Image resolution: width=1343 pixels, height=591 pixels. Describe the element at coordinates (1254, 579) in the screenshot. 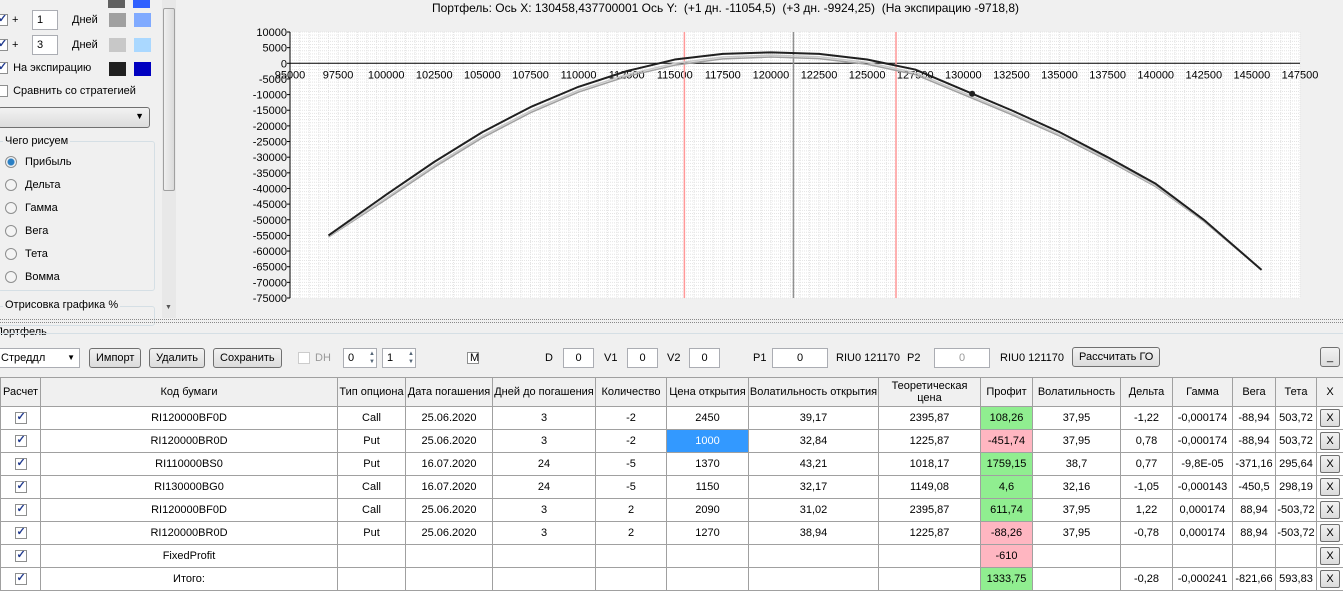

I see `table-cell: -821,66` at that location.